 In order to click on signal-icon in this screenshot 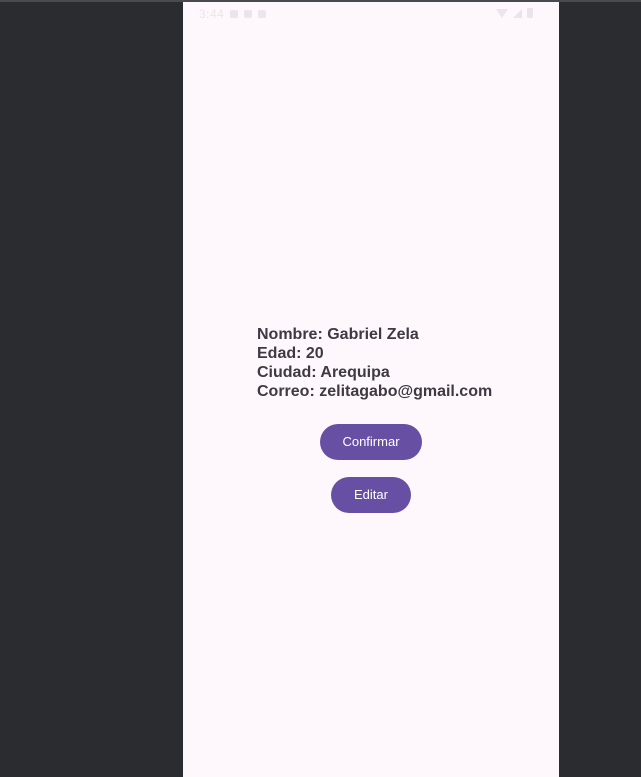, I will do `click(517, 13)`.